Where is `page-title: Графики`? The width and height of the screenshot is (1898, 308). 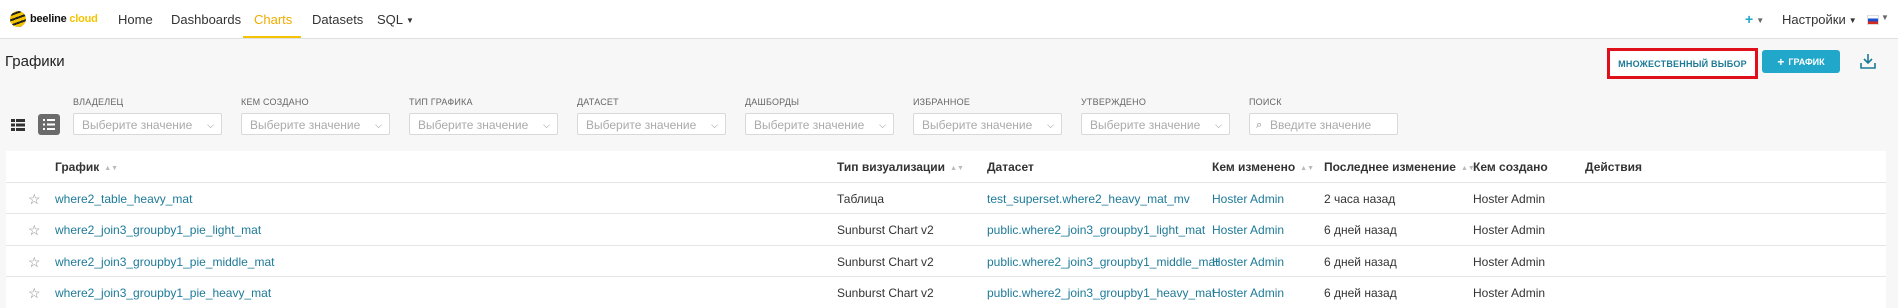 page-title: Графики is located at coordinates (35, 61).